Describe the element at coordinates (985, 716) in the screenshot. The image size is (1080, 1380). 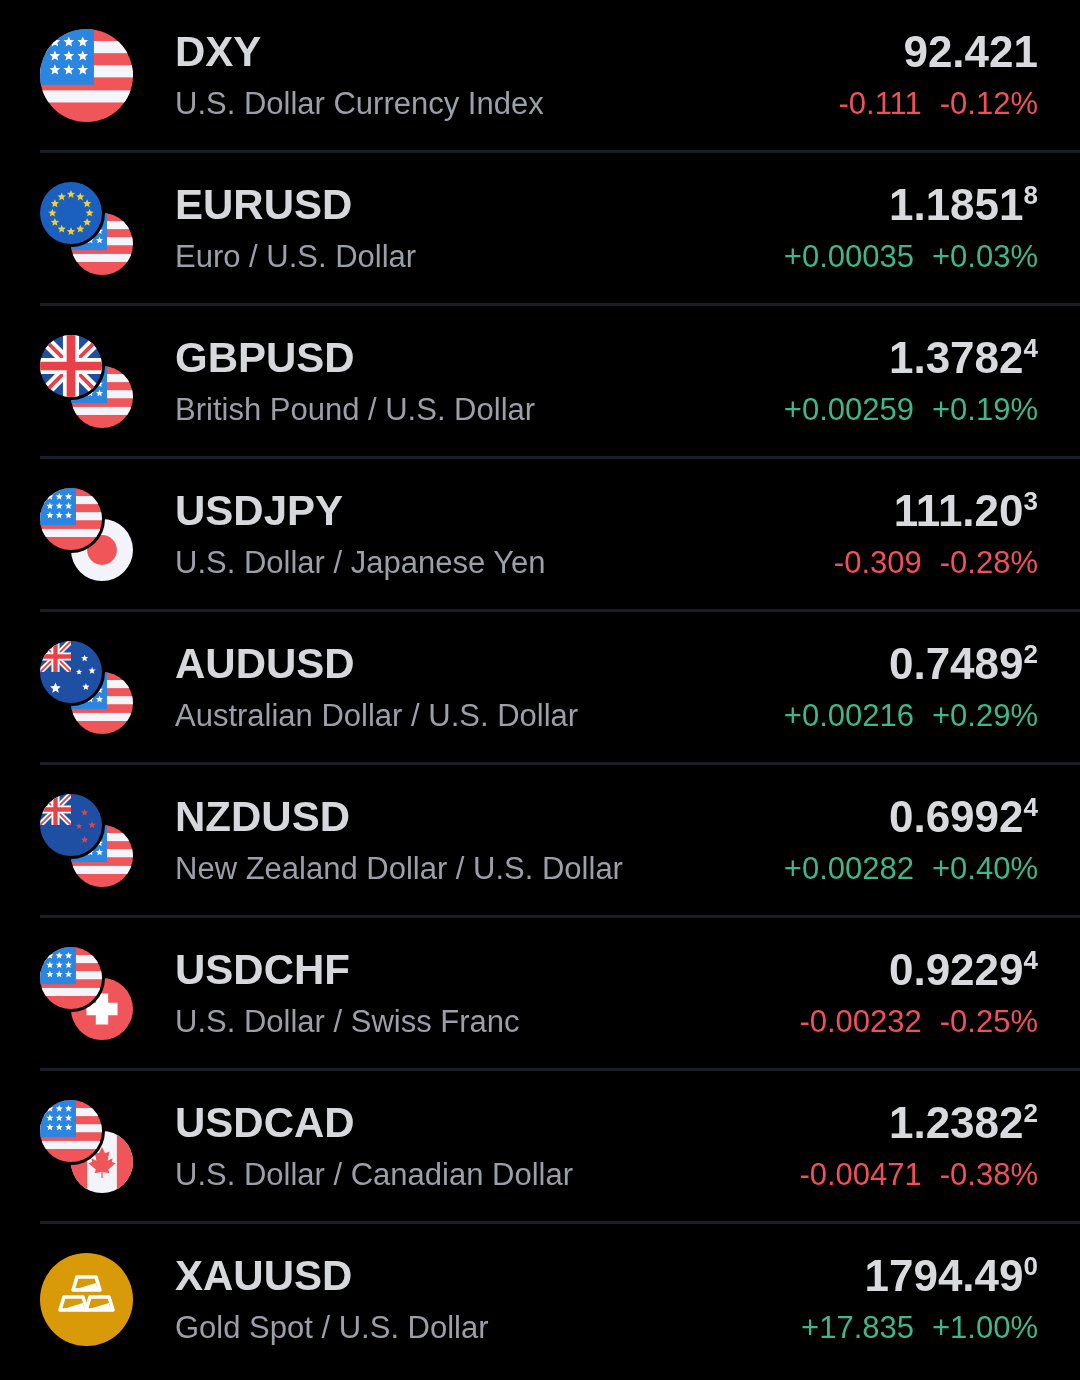
I see `percent-change: +0.29%` at that location.